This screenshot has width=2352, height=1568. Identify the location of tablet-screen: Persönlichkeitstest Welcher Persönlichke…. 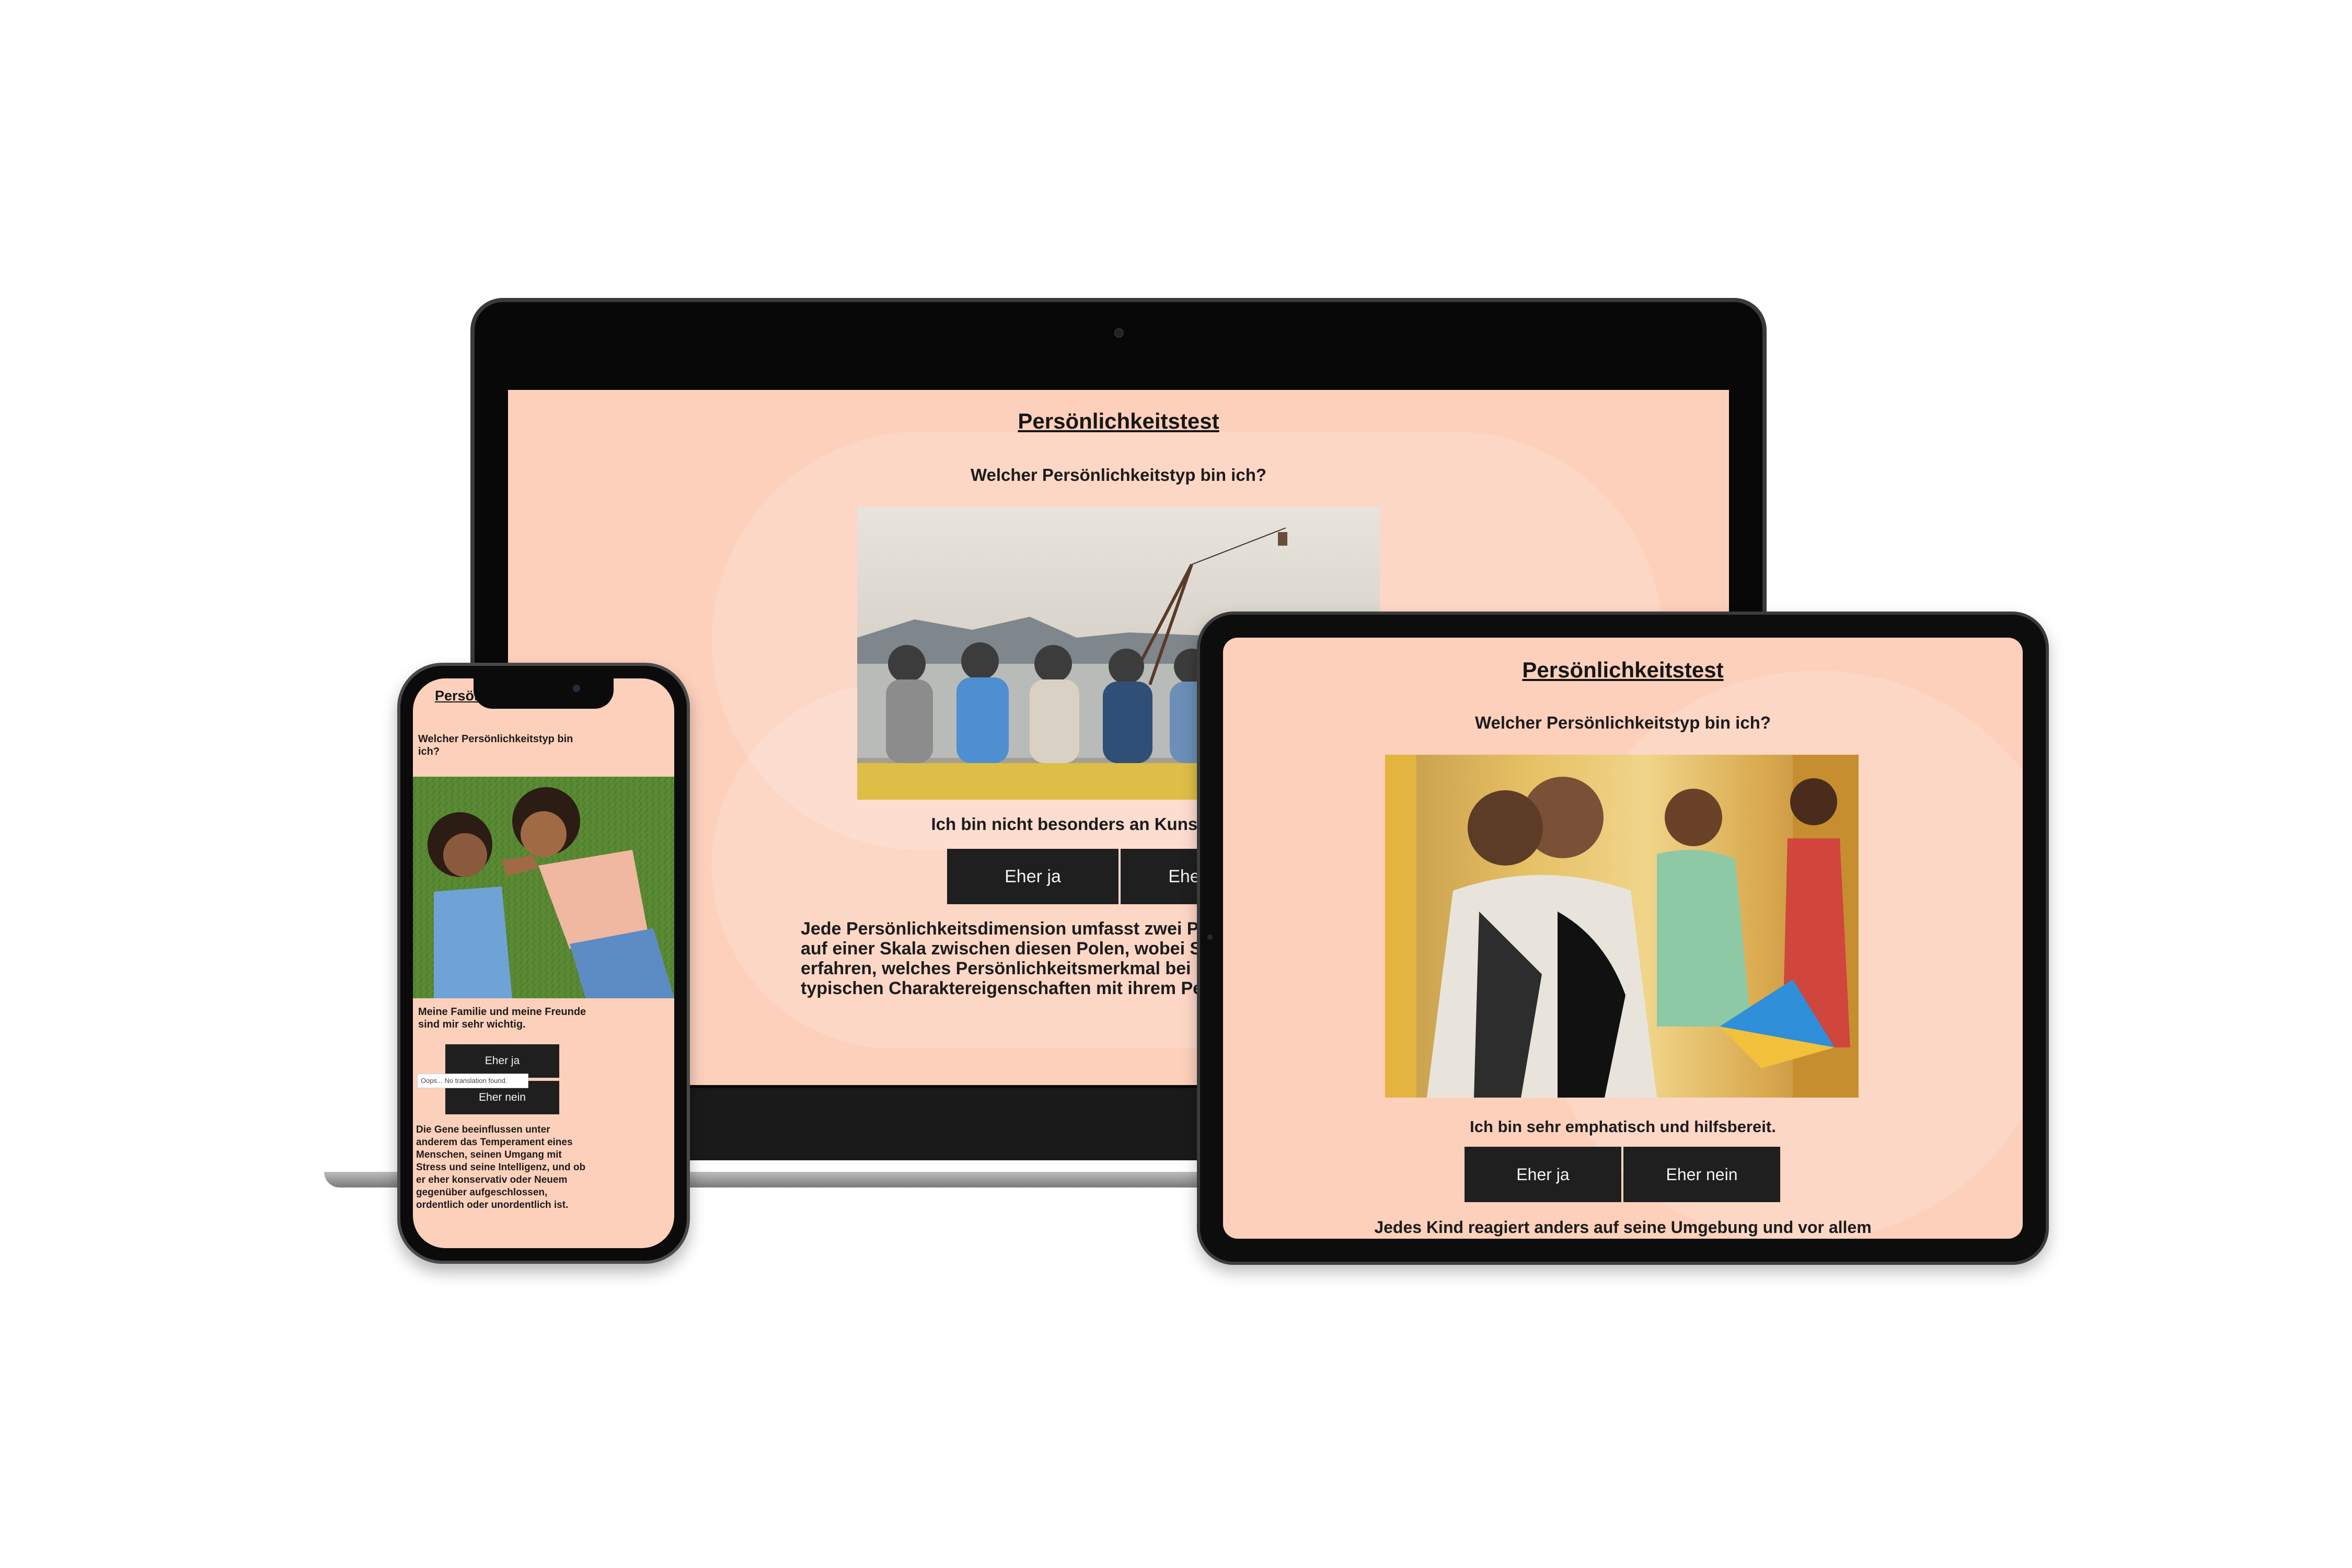
(1623, 938).